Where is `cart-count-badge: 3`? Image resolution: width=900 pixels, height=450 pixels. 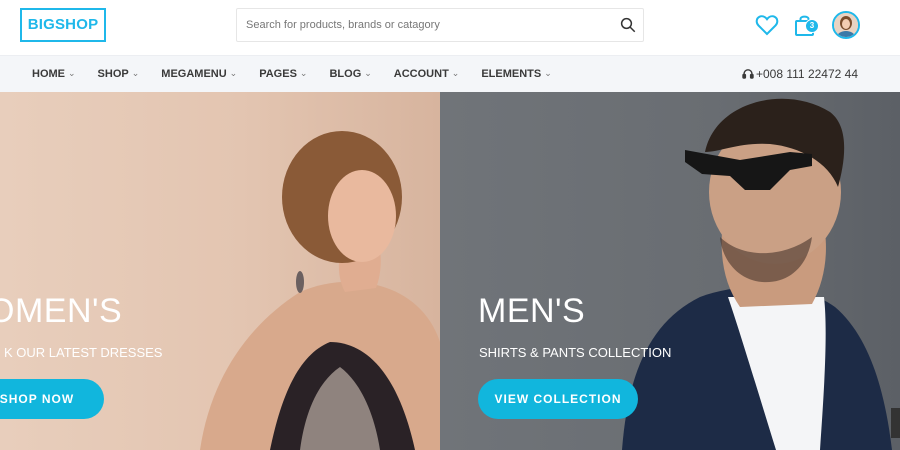 cart-count-badge: 3 is located at coordinates (812, 26).